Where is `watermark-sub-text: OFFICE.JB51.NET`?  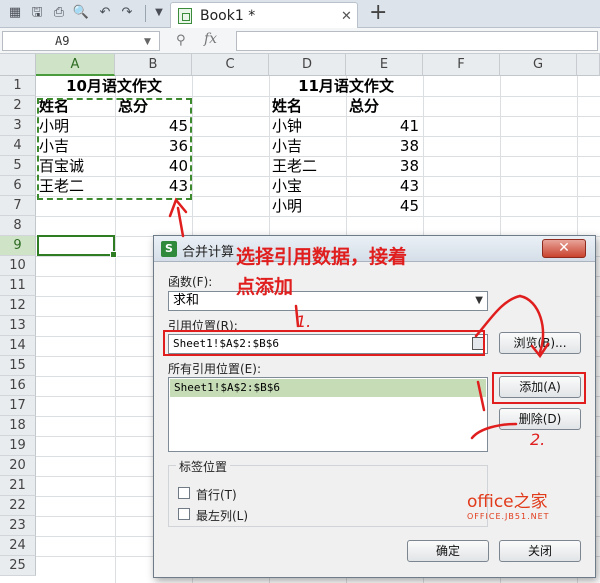 watermark-sub-text: OFFICE.JB51.NET is located at coordinates (508, 516).